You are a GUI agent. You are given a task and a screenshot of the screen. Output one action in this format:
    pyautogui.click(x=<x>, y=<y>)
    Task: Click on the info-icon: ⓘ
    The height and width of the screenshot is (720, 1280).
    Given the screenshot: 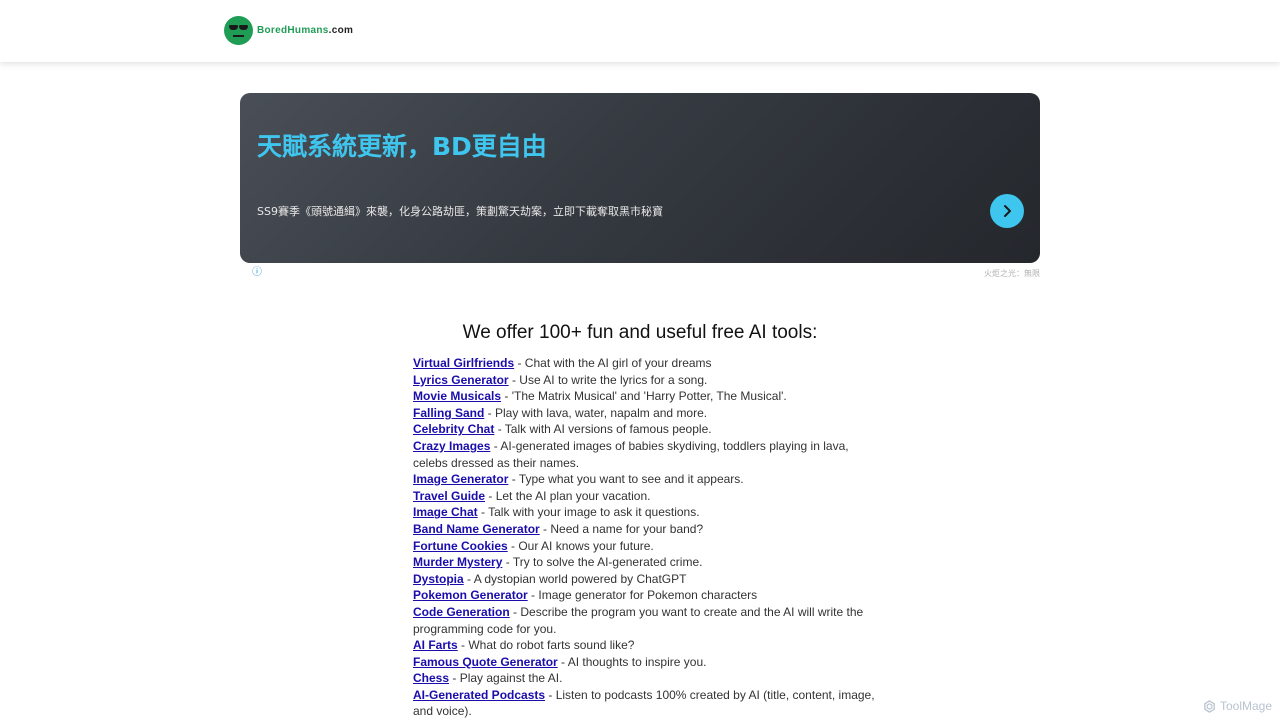 What is the action you would take?
    pyautogui.click(x=257, y=273)
    